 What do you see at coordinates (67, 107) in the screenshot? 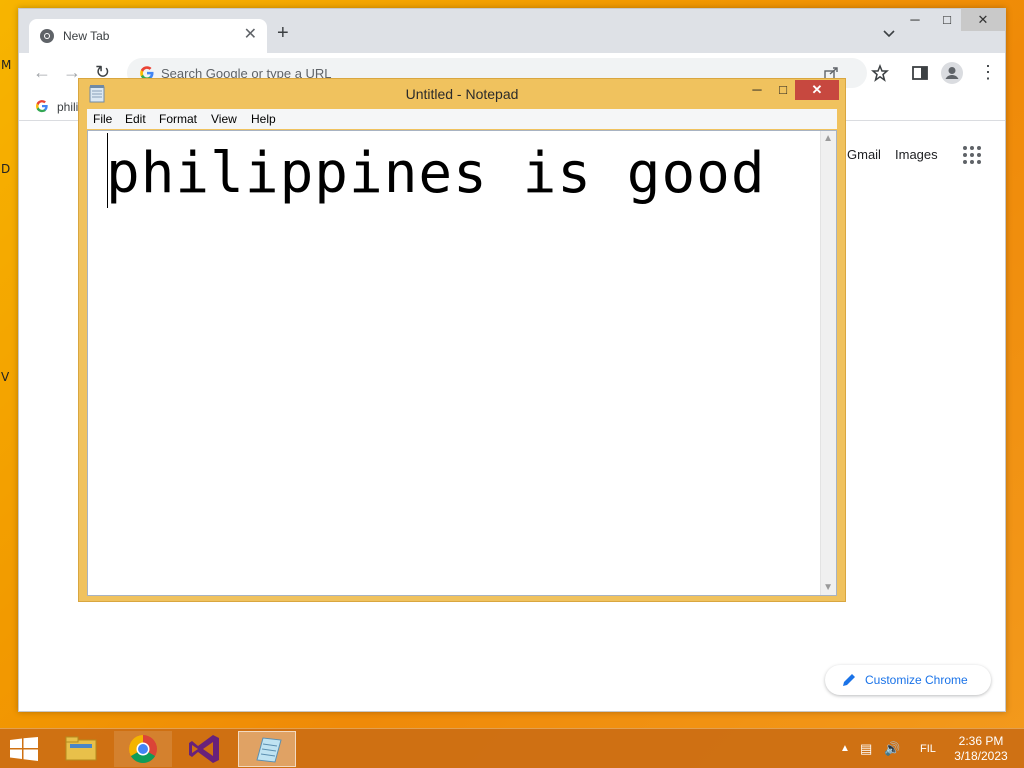
I see `bookmark-item: phili` at bounding box center [67, 107].